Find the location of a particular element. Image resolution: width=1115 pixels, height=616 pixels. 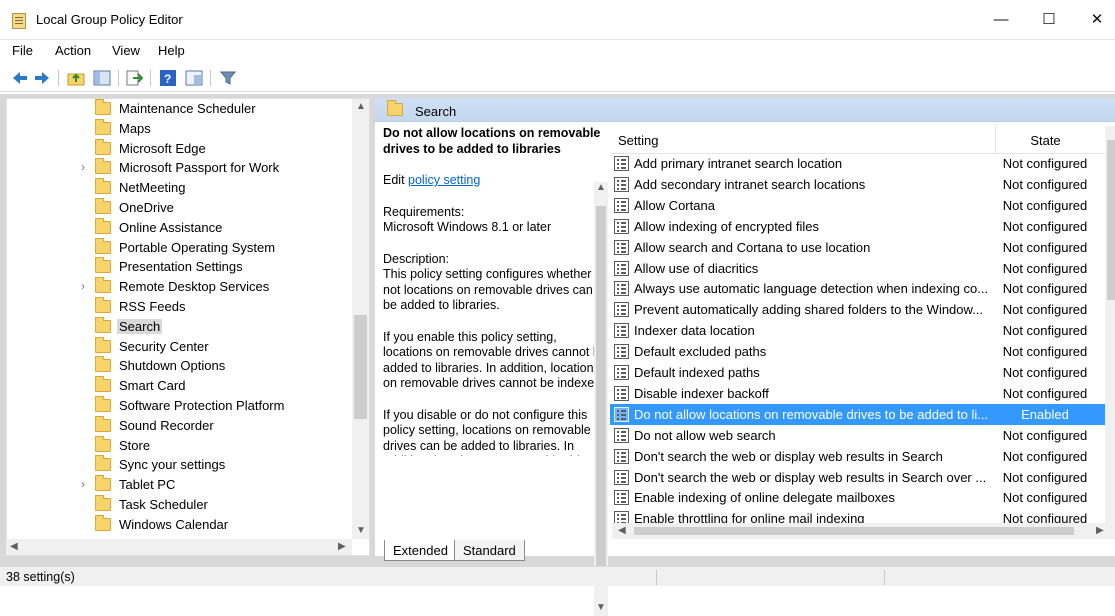

list-scroll-right-icon: ▶ is located at coordinates (1100, 530).